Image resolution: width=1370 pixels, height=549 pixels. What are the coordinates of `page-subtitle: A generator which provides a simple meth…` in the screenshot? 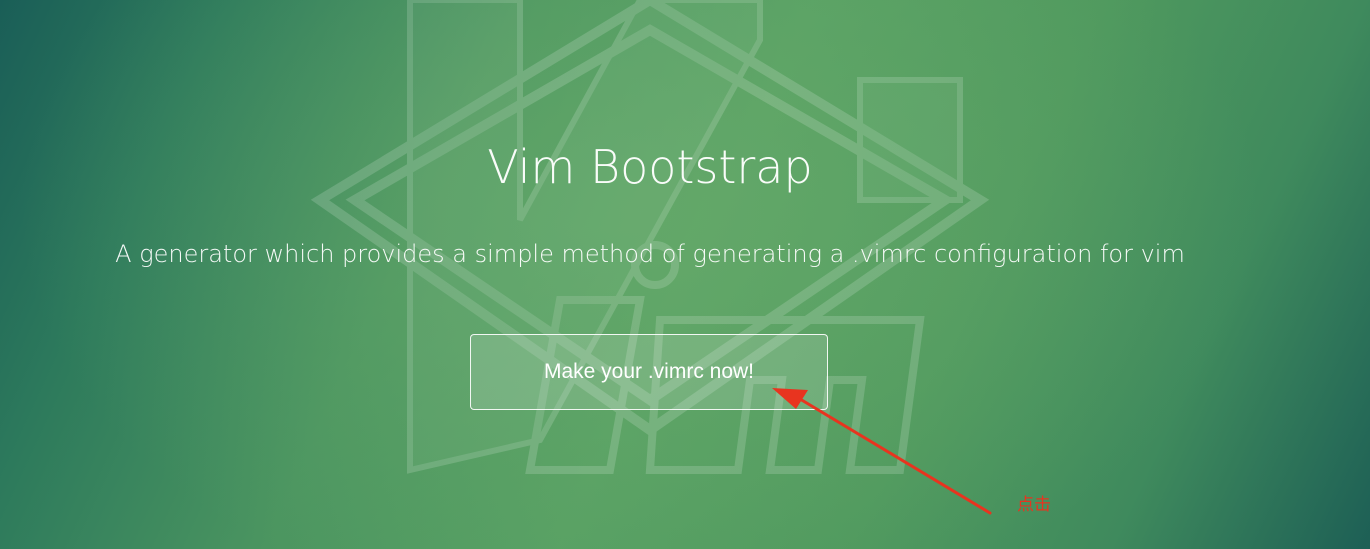 It's located at (650, 254).